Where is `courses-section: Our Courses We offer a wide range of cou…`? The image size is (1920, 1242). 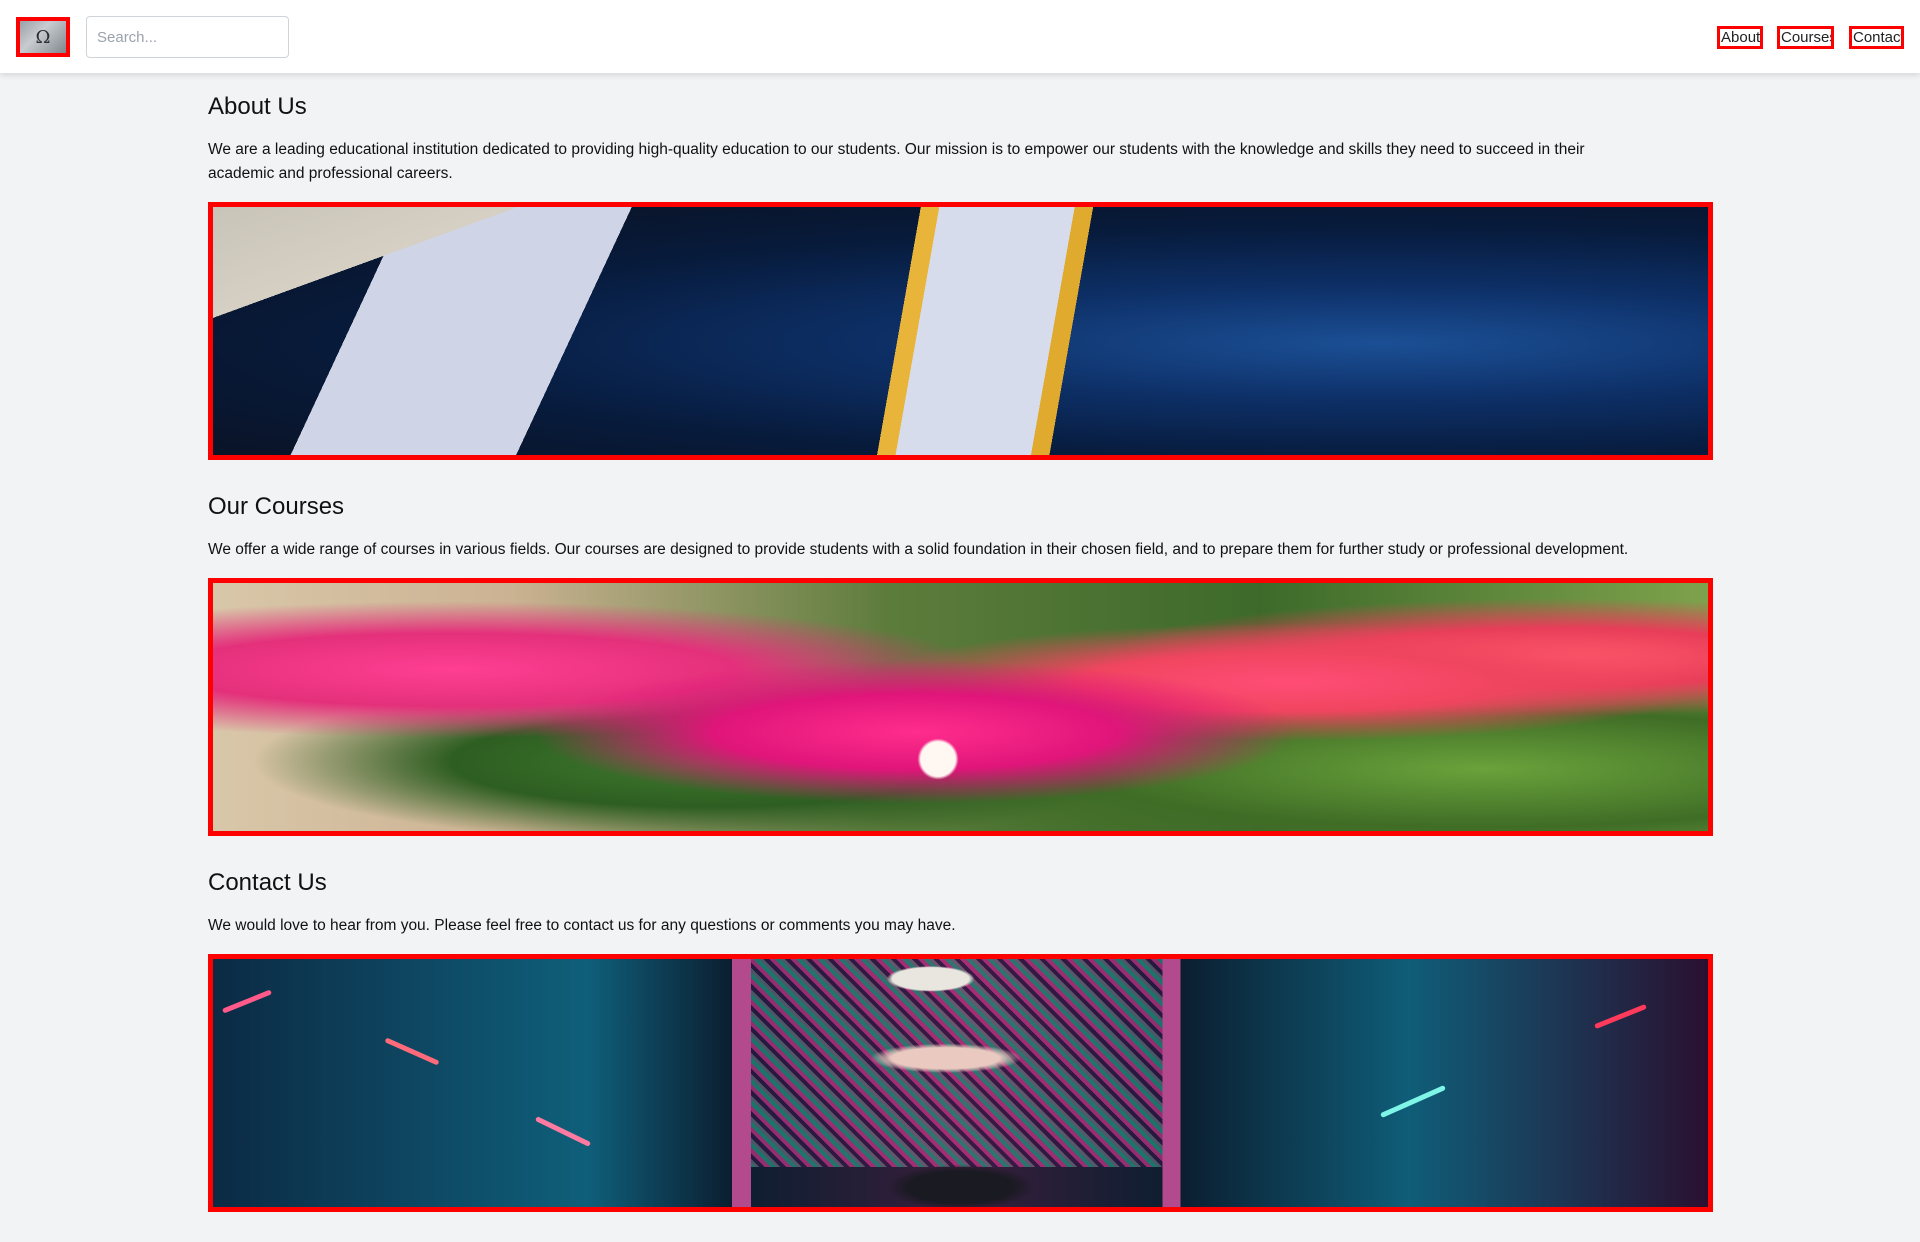
courses-section: Our Courses We offer a wide range of cou… is located at coordinates (960, 527).